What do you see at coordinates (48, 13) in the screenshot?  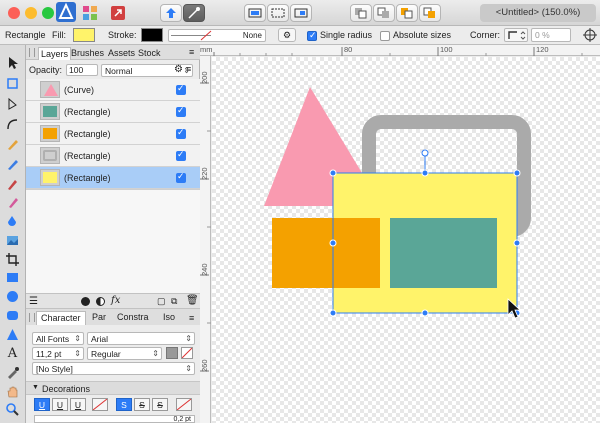 I see `zoom-window-button` at bounding box center [48, 13].